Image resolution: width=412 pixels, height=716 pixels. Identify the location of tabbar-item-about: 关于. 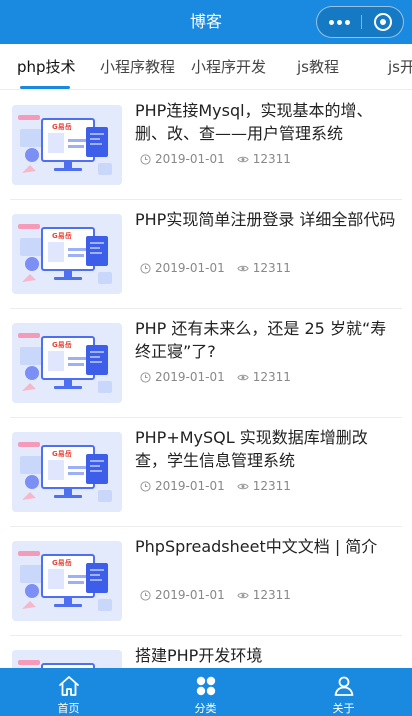
(343, 692).